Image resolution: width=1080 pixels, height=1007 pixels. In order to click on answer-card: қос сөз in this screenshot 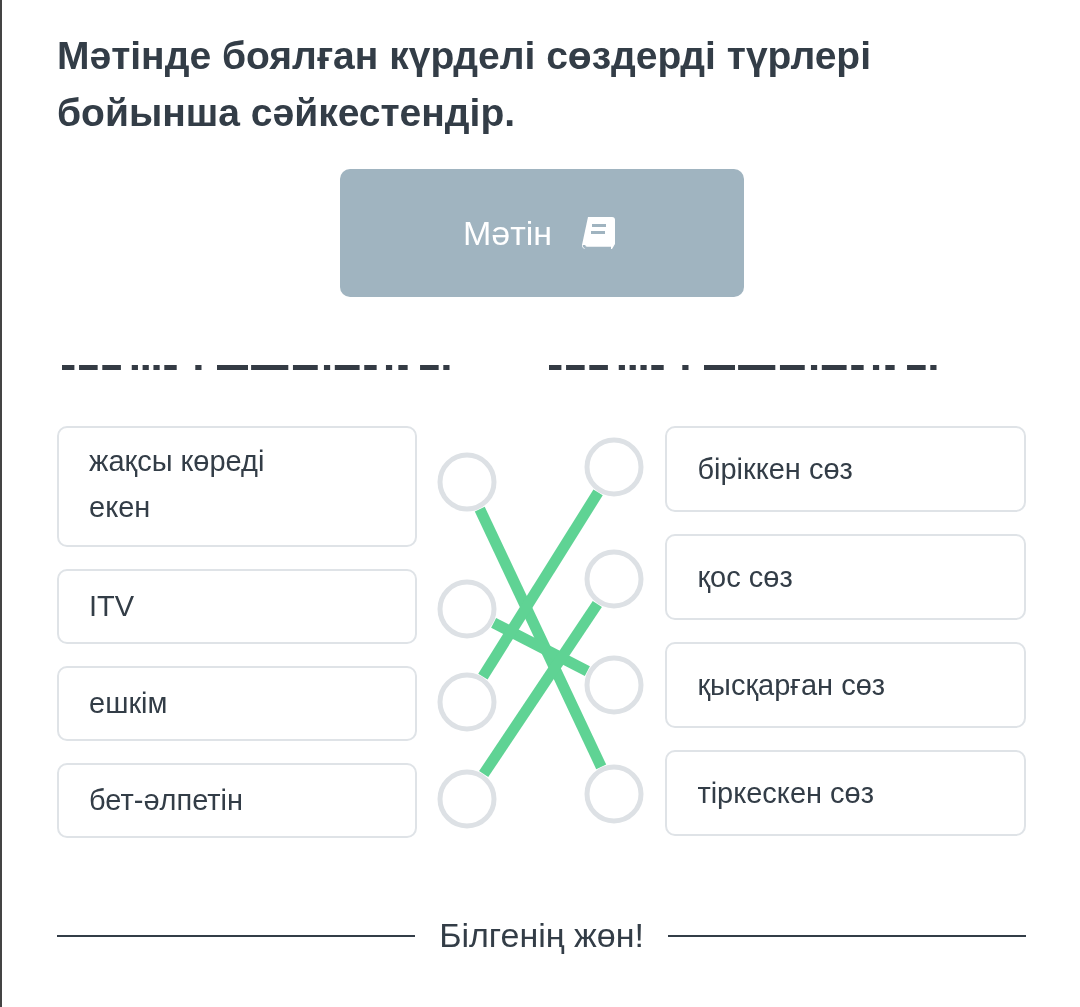, I will do `click(845, 577)`.